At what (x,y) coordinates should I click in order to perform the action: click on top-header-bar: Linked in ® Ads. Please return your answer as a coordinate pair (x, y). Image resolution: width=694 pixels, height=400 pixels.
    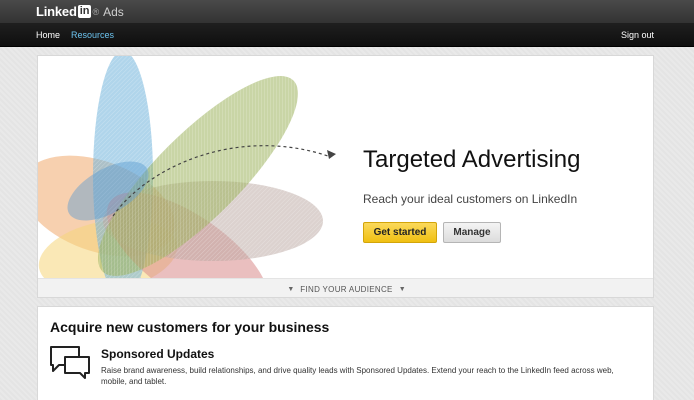
    Looking at the image, I should click on (347, 11).